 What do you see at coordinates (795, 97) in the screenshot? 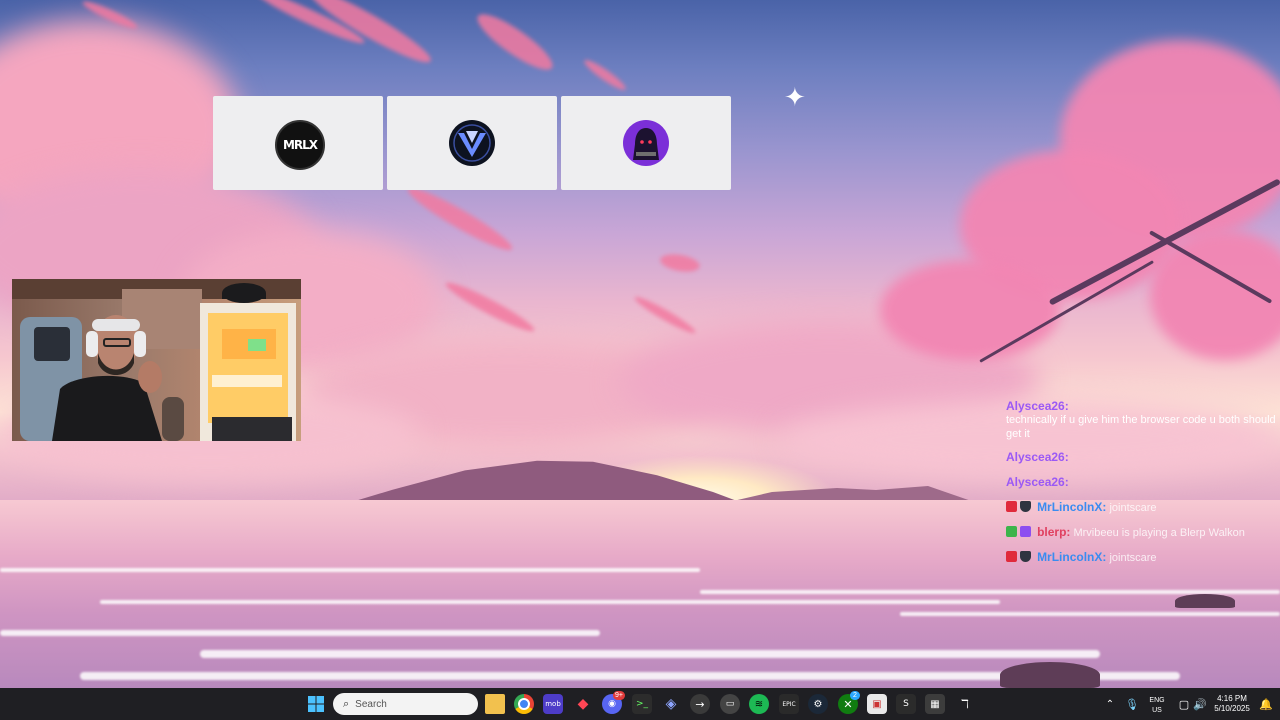
I see `sparkle-star: ✦` at bounding box center [795, 97].